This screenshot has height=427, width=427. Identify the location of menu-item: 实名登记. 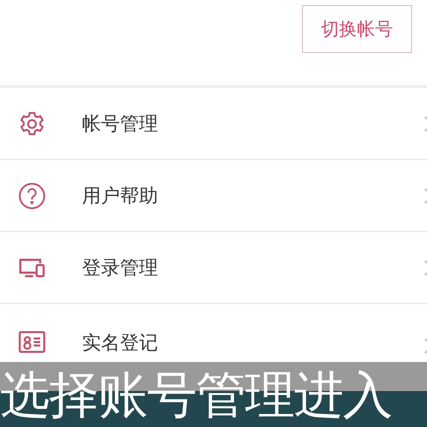
(213, 331).